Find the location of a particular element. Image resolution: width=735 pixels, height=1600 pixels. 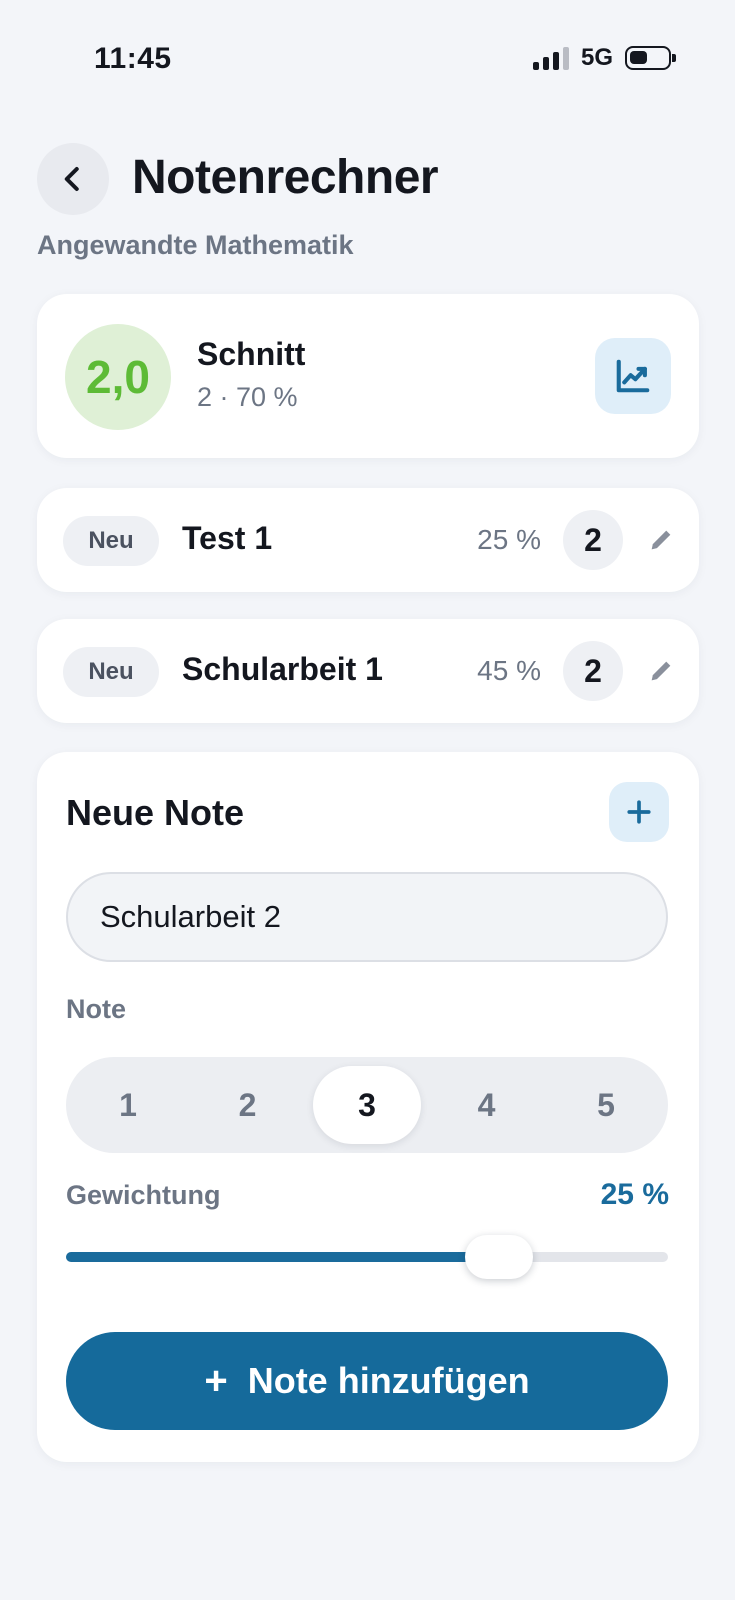

grade-option-4: 4 is located at coordinates (487, 1105).